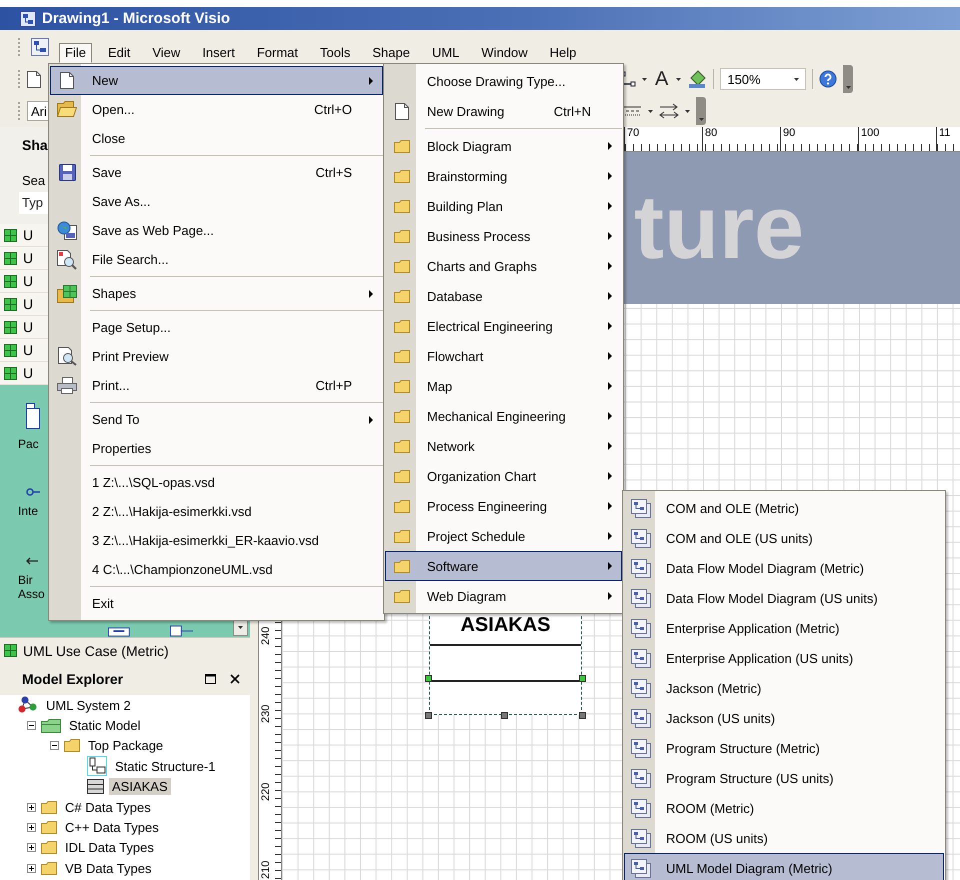 This screenshot has height=880, width=960. I want to click on menu-item: Brainstorming, so click(503, 176).